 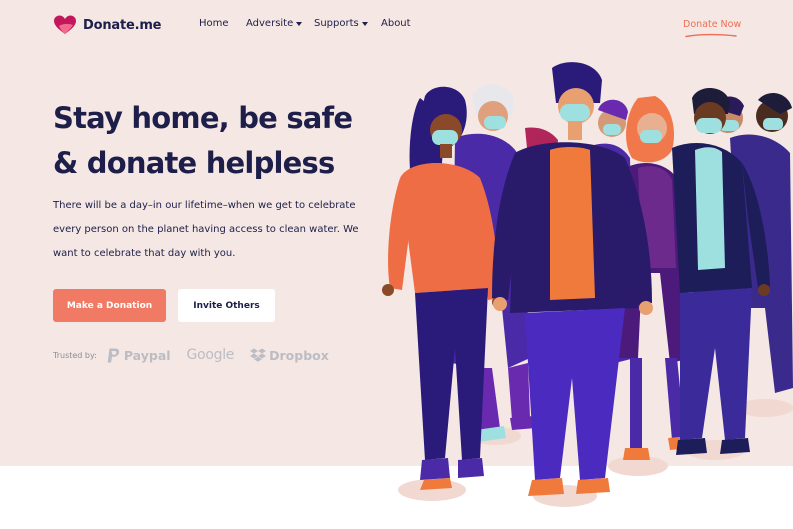 What do you see at coordinates (203, 118) in the screenshot?
I see `headline-line-1: Stay home, be safe` at bounding box center [203, 118].